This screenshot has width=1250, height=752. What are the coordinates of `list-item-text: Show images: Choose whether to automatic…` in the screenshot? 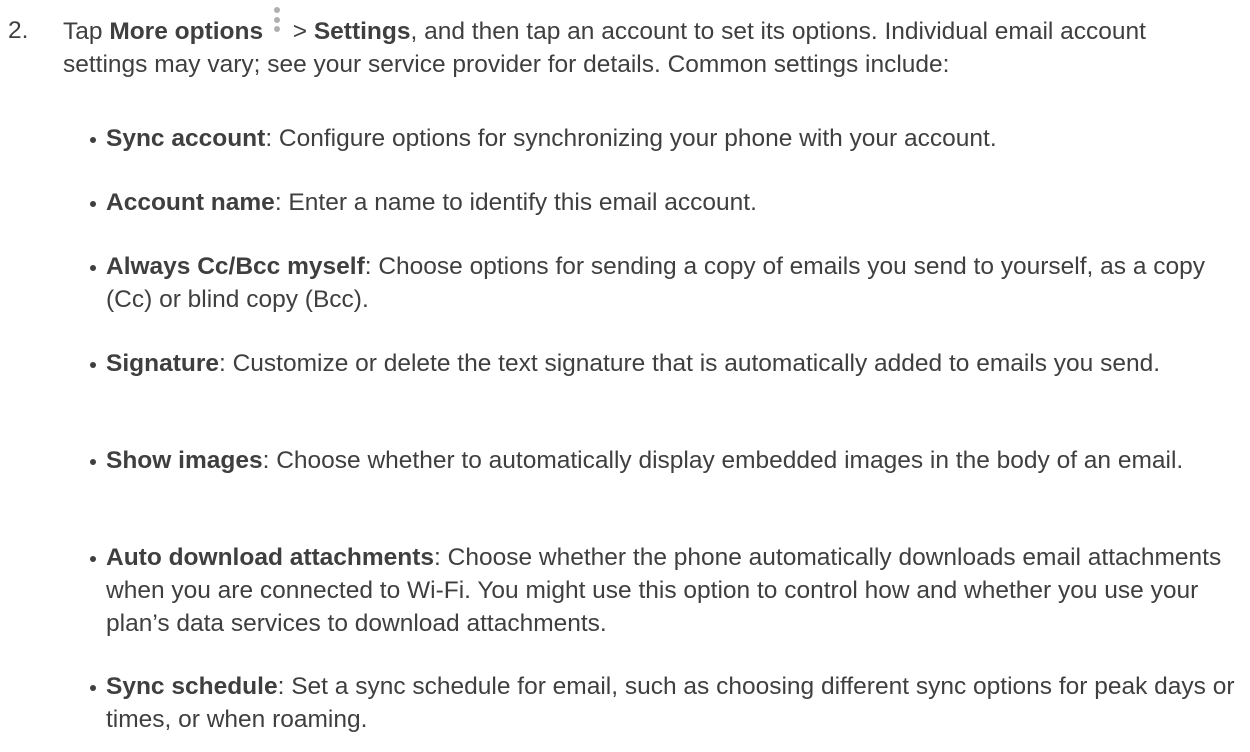 It's located at (671, 460).